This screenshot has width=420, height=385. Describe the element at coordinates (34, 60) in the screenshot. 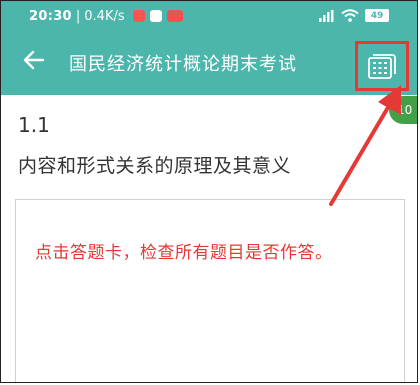

I see `back-arrow-icon` at that location.